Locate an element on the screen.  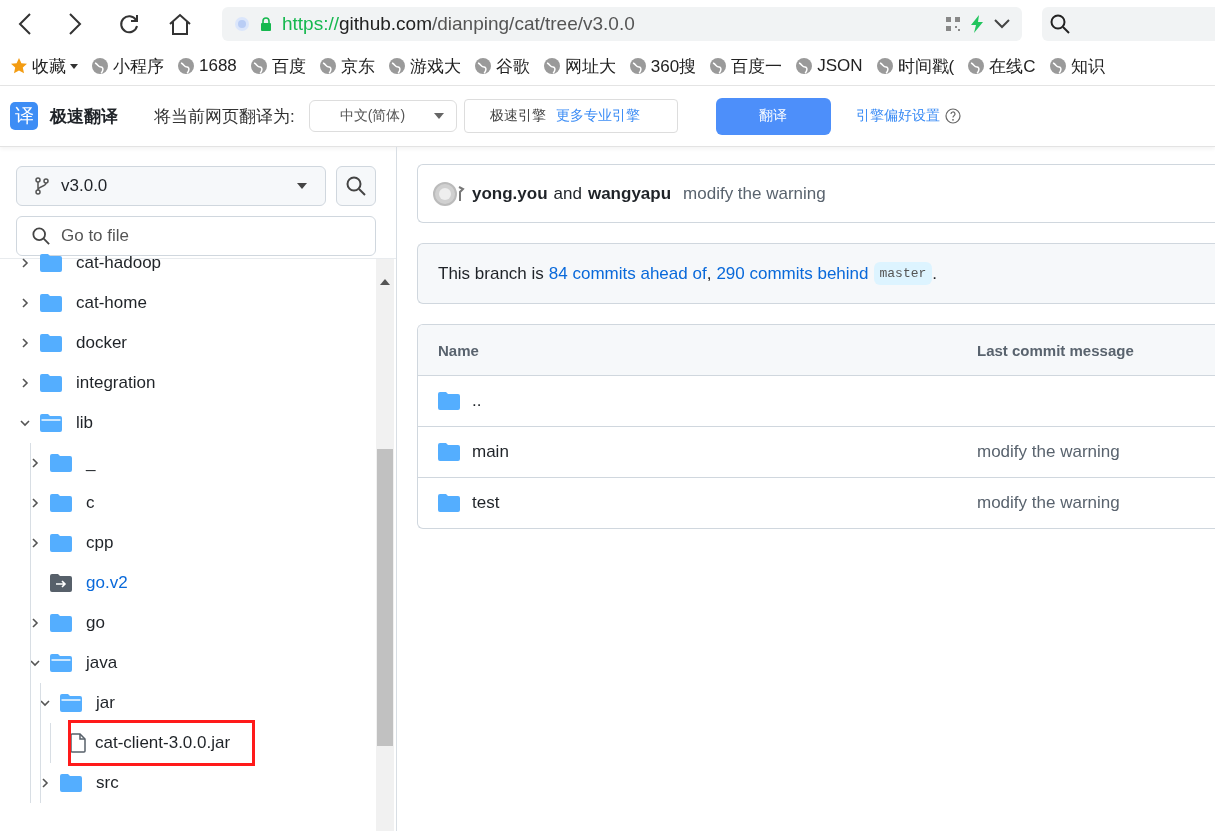
tree-item: _ is located at coordinates (188, 463).